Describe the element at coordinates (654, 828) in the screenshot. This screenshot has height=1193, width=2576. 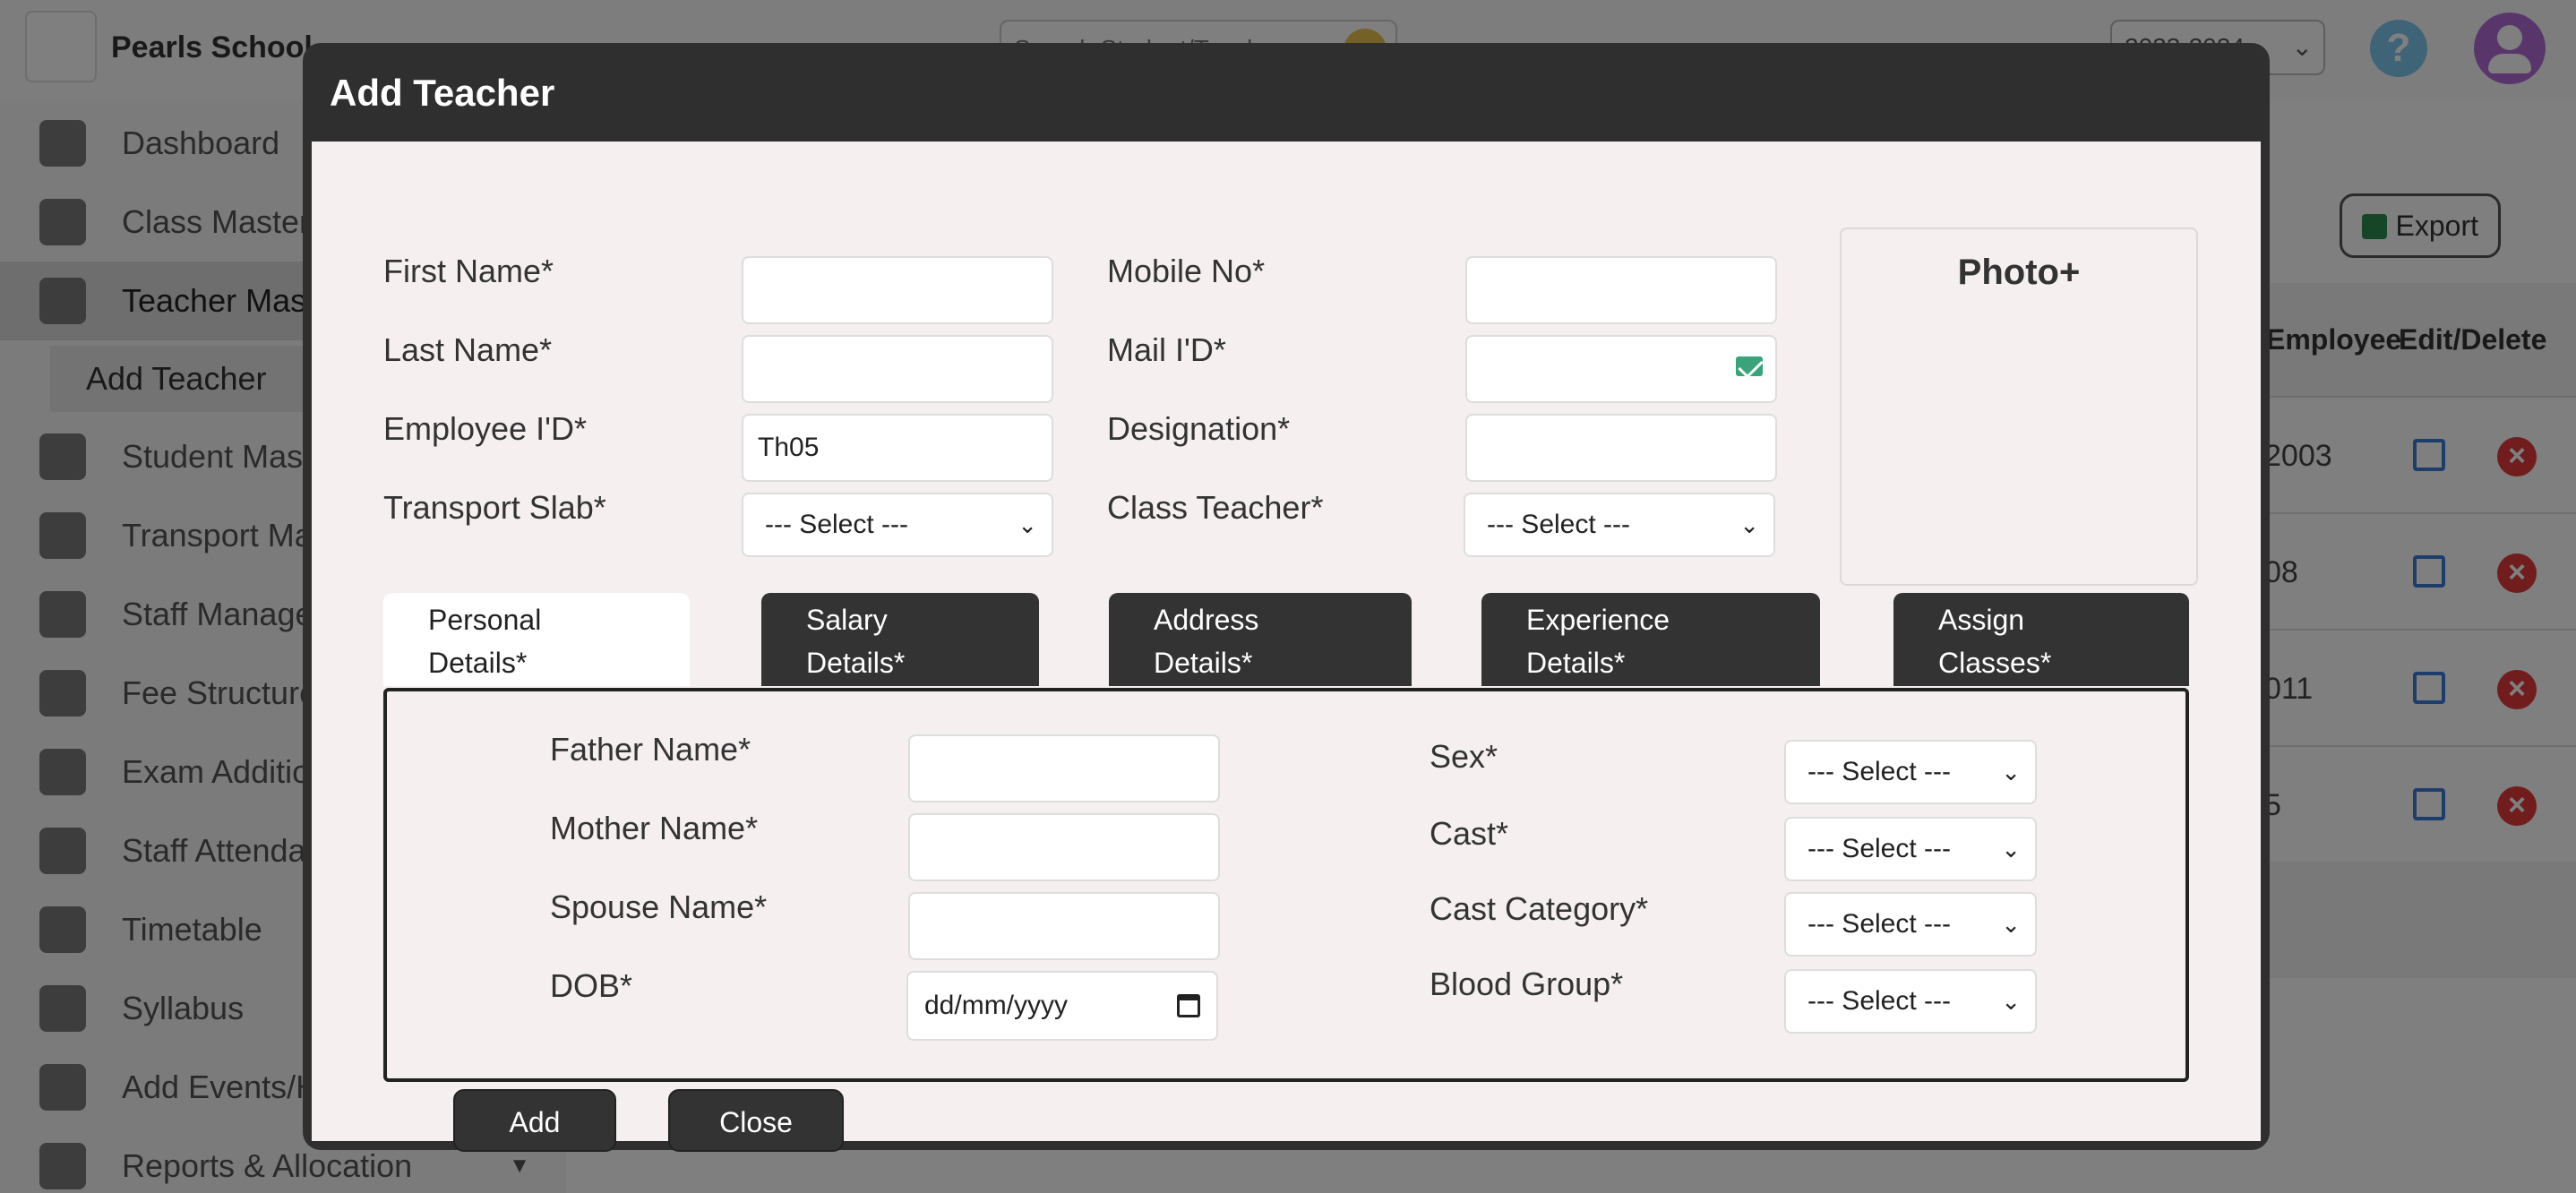
I see `mother-name-label: Mother Name*` at that location.